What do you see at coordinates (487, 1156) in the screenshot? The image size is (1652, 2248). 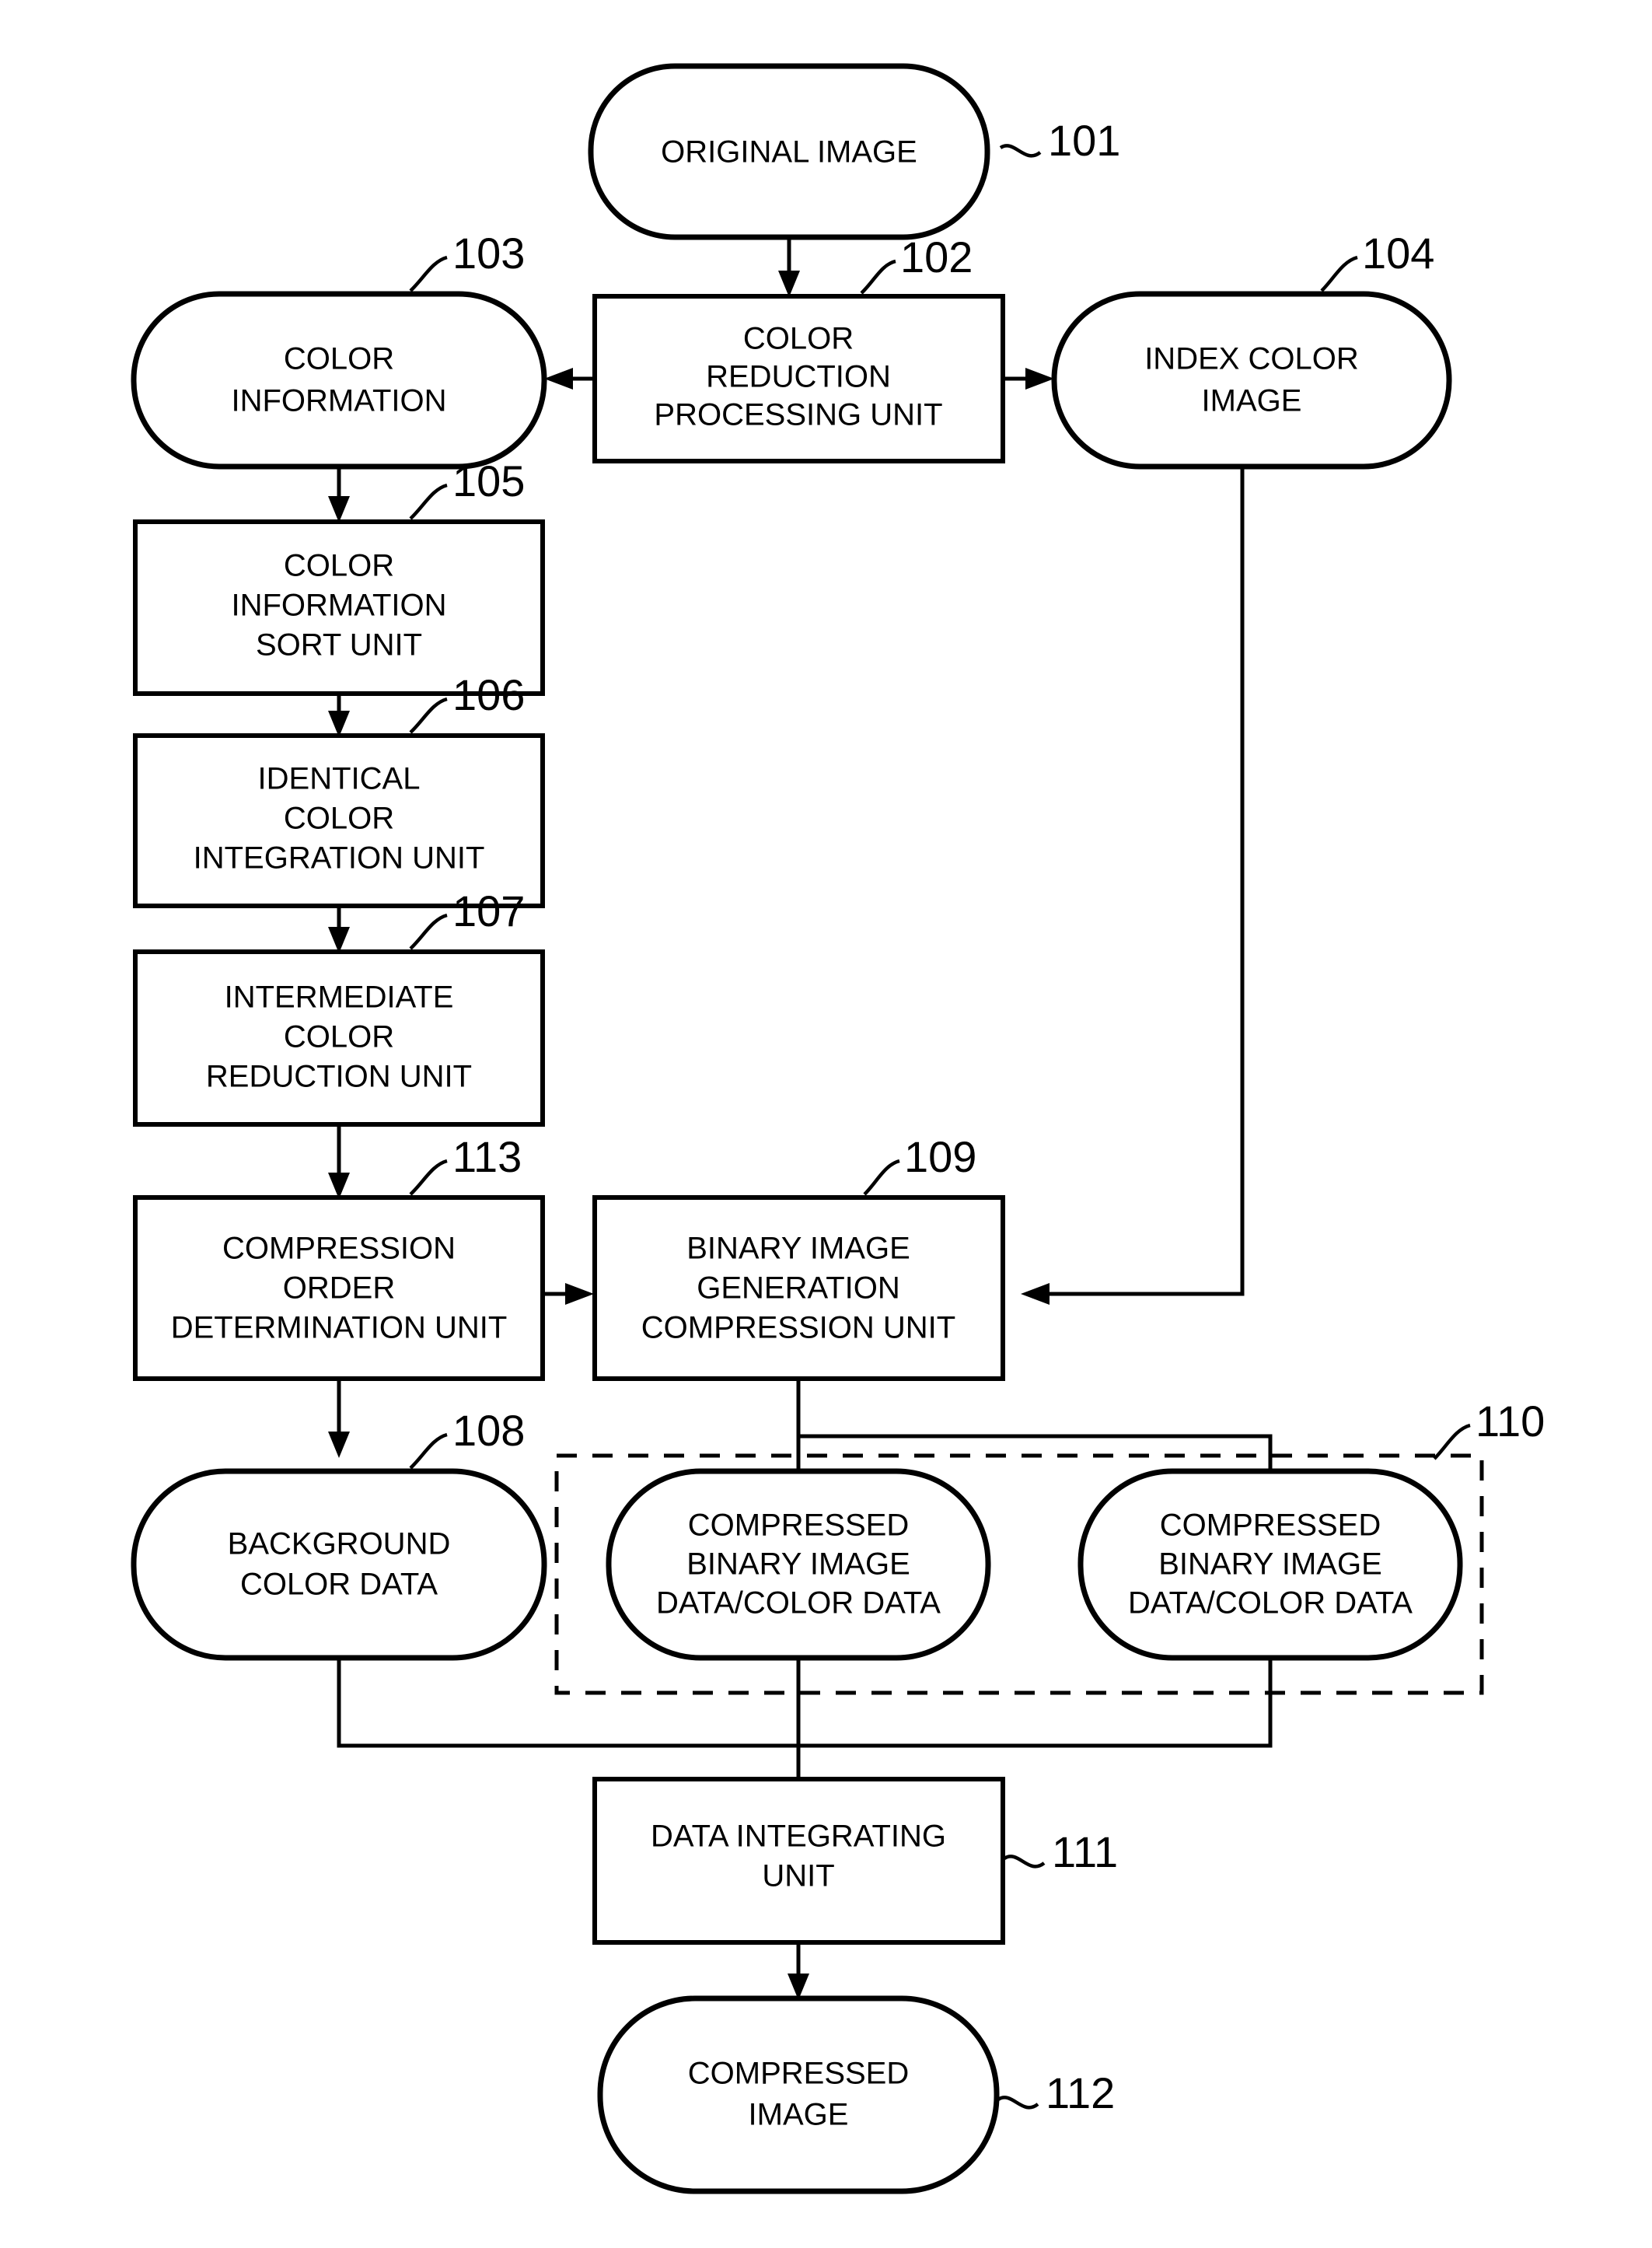 I see `ref-113-text: 113` at bounding box center [487, 1156].